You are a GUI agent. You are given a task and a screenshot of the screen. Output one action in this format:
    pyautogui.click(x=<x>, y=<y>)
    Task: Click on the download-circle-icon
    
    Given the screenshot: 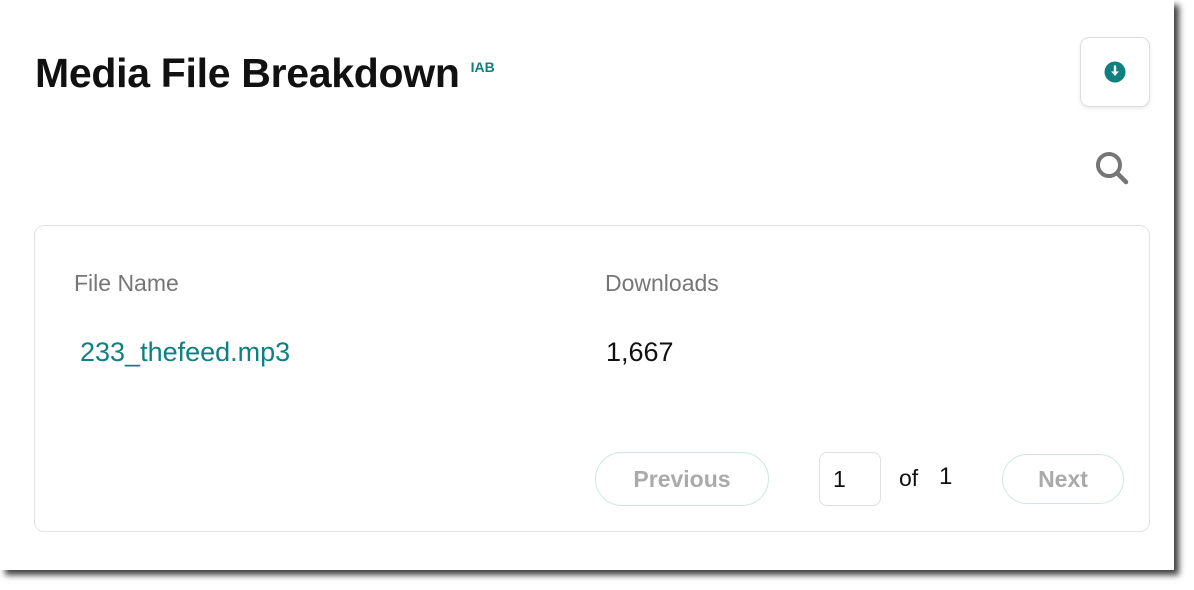 What is the action you would take?
    pyautogui.click(x=1115, y=72)
    